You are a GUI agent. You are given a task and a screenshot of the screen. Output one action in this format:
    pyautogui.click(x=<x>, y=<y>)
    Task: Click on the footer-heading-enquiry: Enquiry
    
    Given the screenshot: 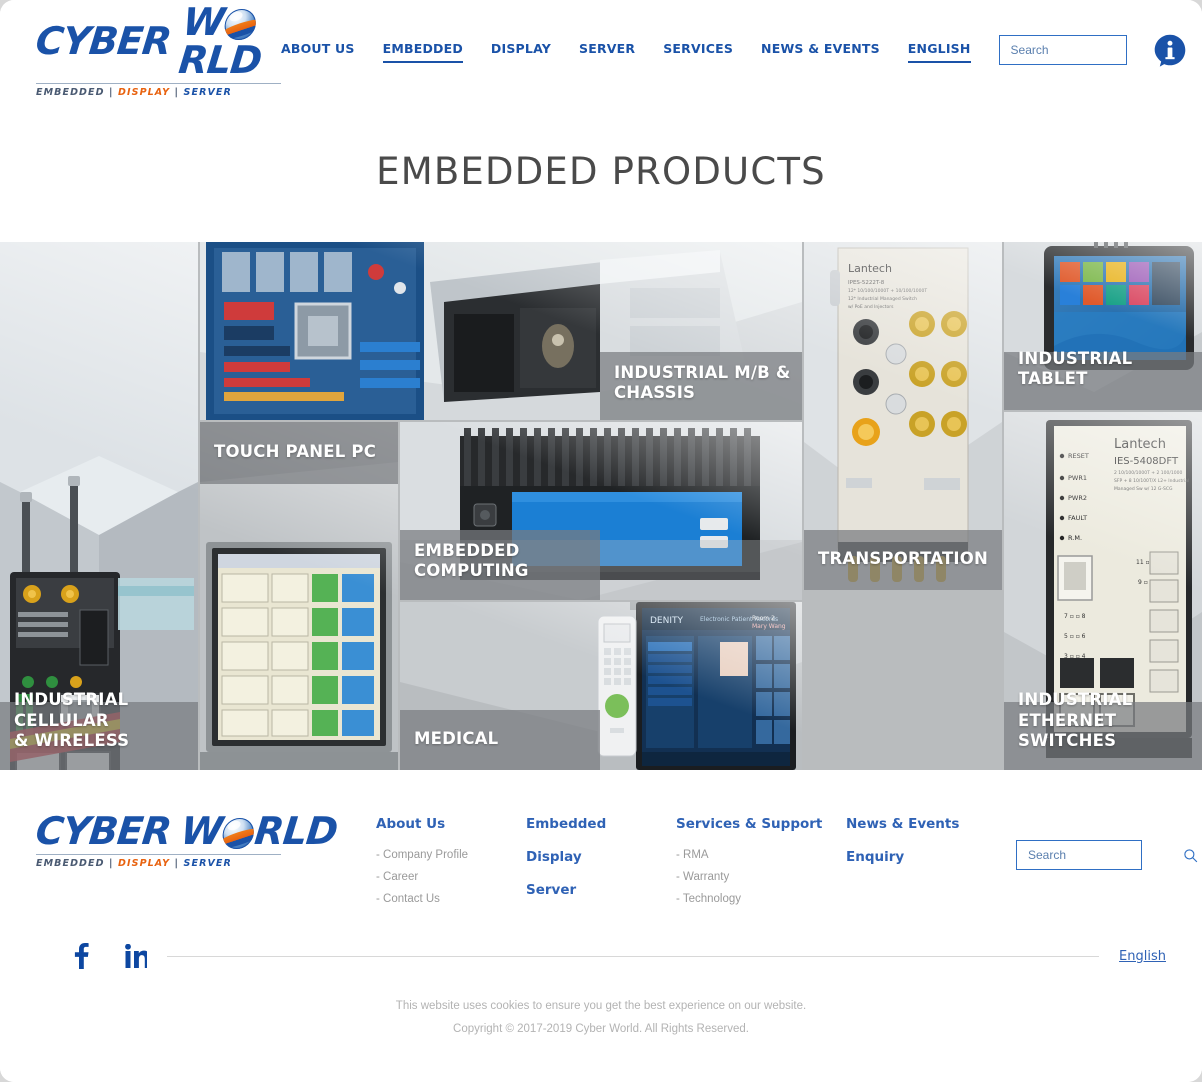 What is the action you would take?
    pyautogui.click(x=931, y=857)
    